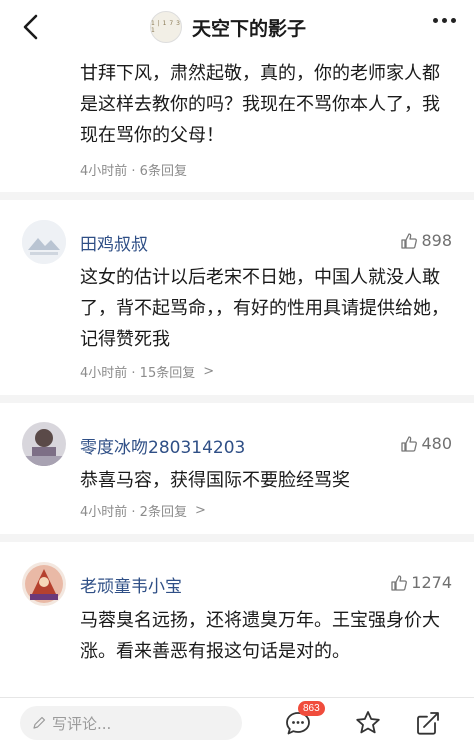 The image size is (474, 747). I want to click on like-button: 480, so click(426, 443).